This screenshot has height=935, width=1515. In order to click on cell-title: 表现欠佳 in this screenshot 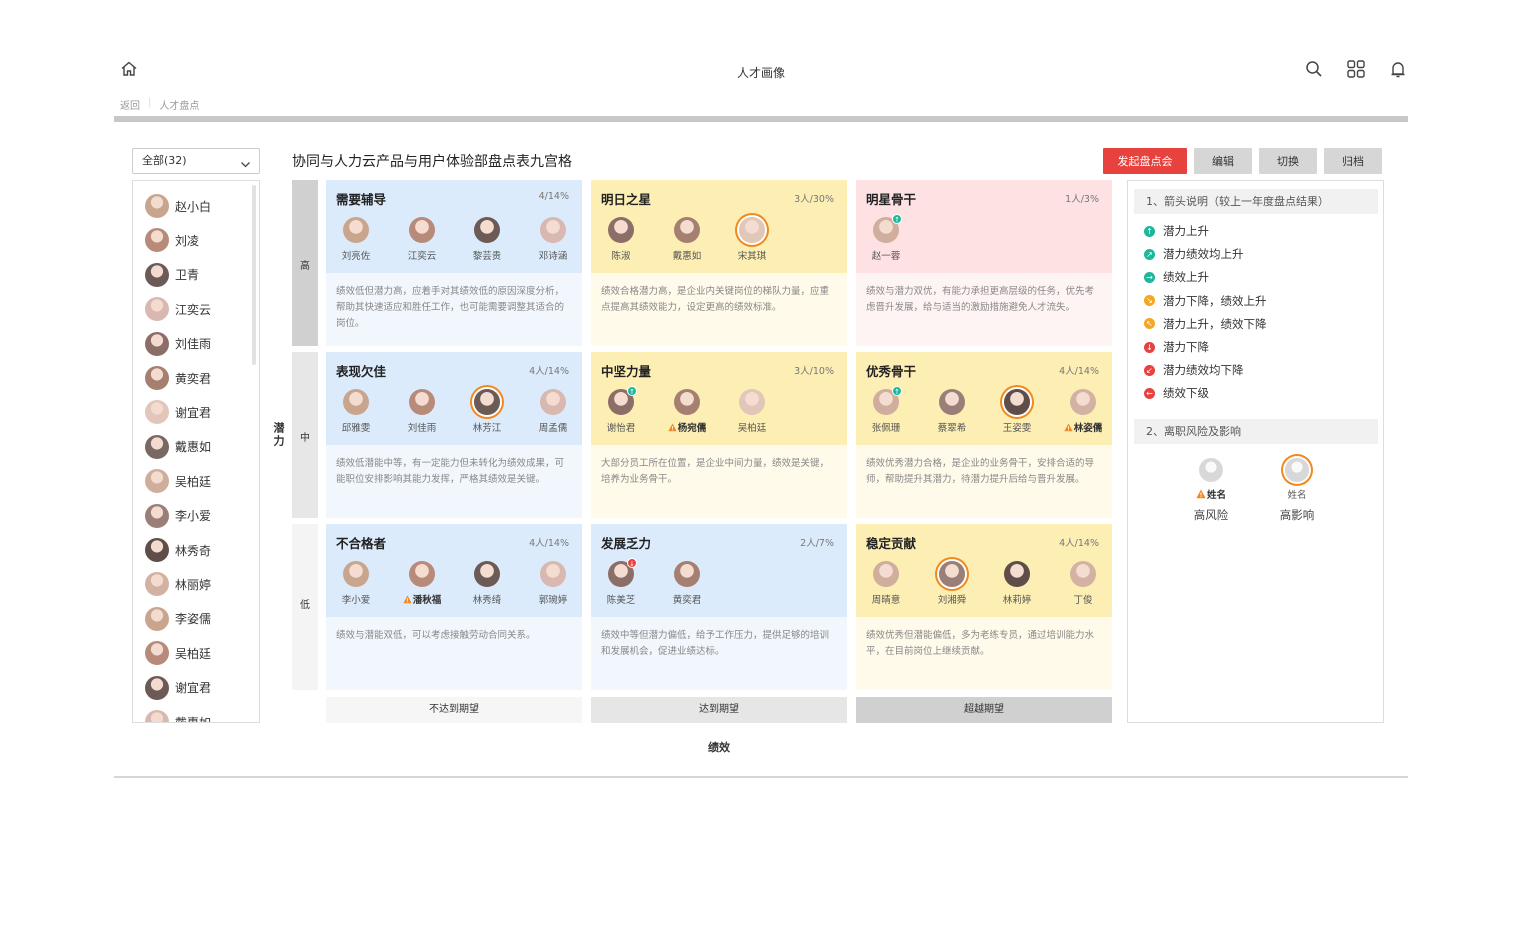, I will do `click(361, 371)`.